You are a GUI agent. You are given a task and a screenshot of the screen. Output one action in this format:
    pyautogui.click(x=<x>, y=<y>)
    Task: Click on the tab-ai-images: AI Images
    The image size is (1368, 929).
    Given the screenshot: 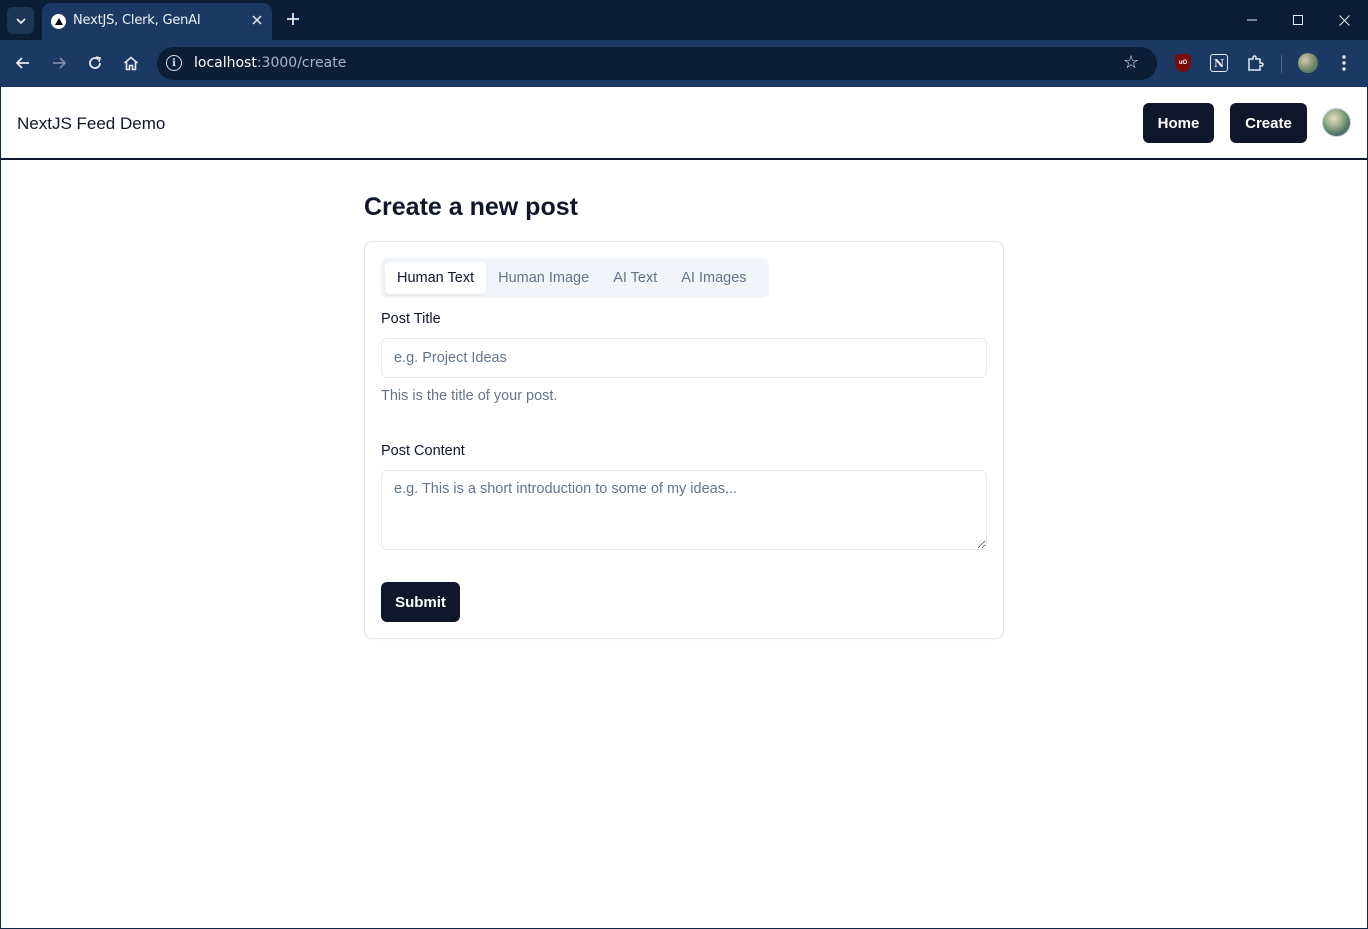 What is the action you would take?
    pyautogui.click(x=713, y=278)
    